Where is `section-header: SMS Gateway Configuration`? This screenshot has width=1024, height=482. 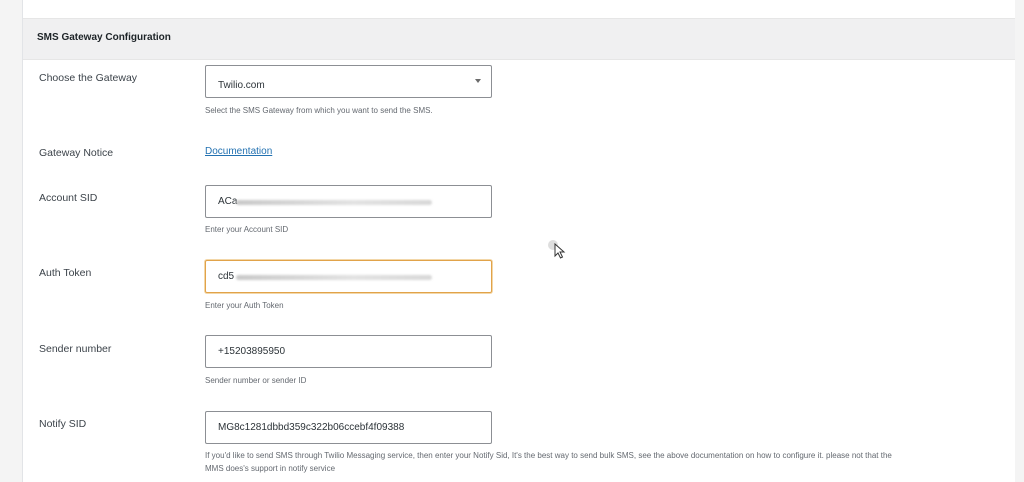 section-header: SMS Gateway Configuration is located at coordinates (519, 39).